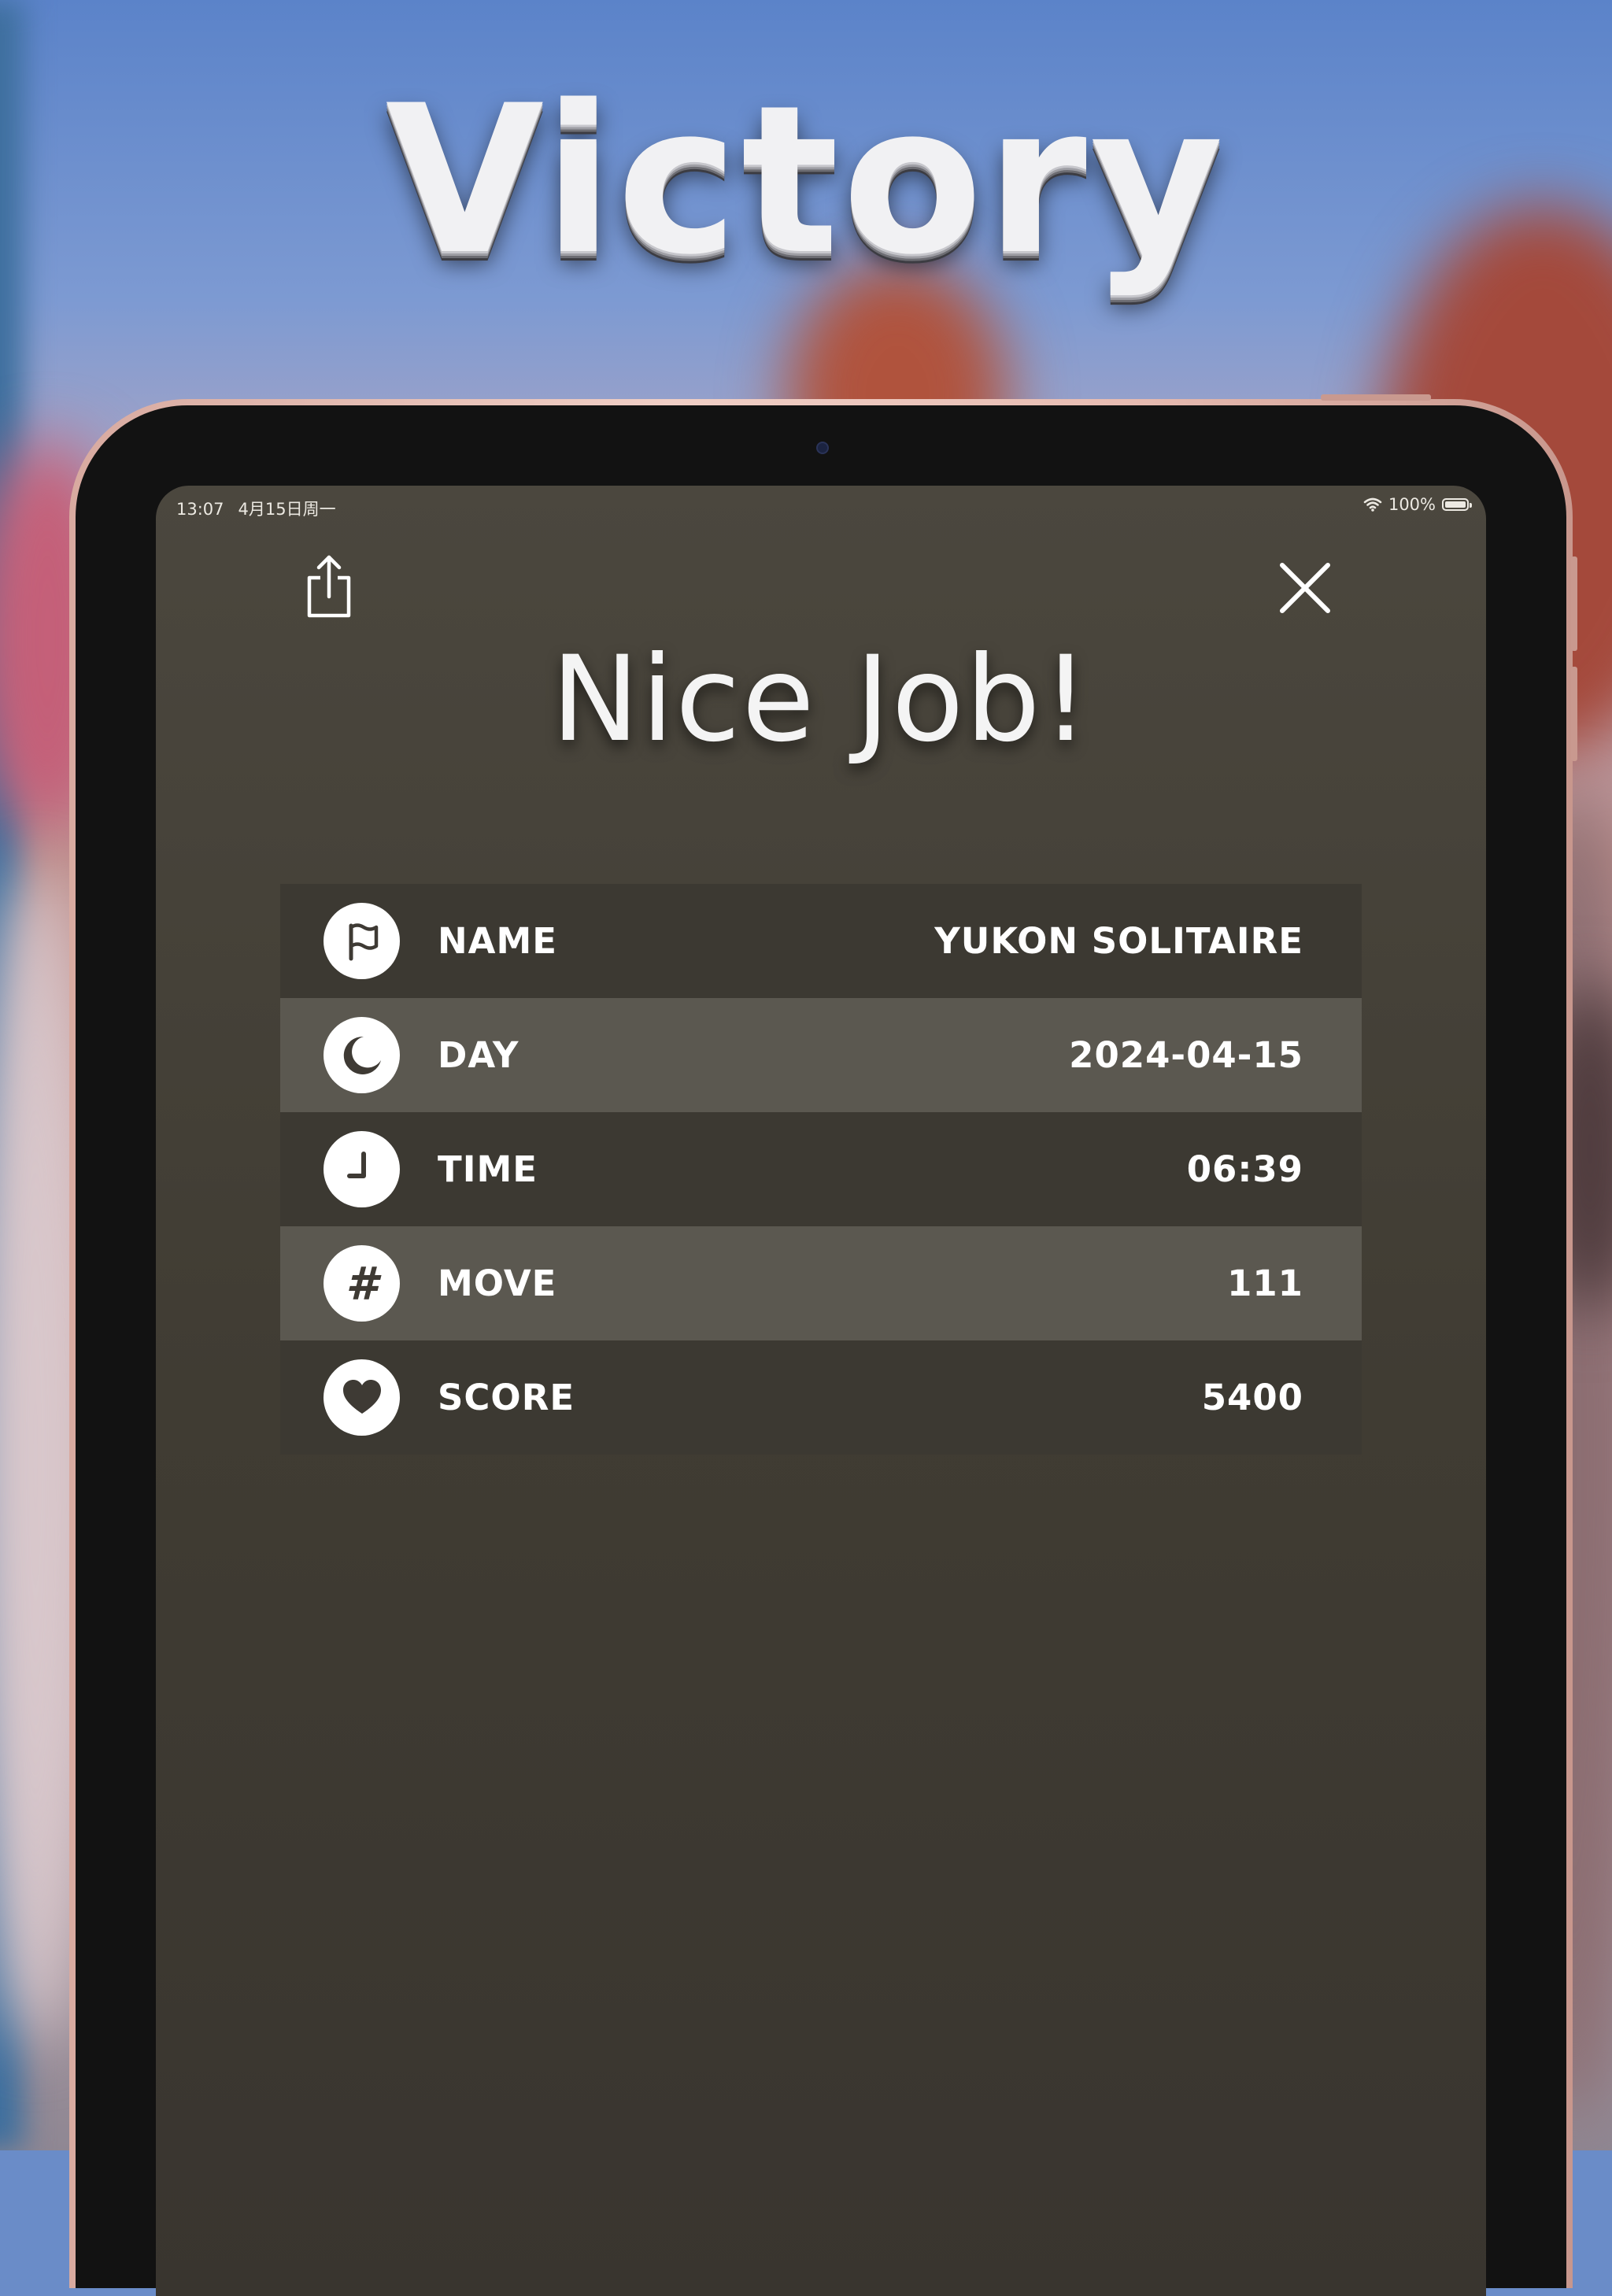 This screenshot has height=2296, width=1612. Describe the element at coordinates (1574, 714) in the screenshot. I see `volume-down-button` at that location.